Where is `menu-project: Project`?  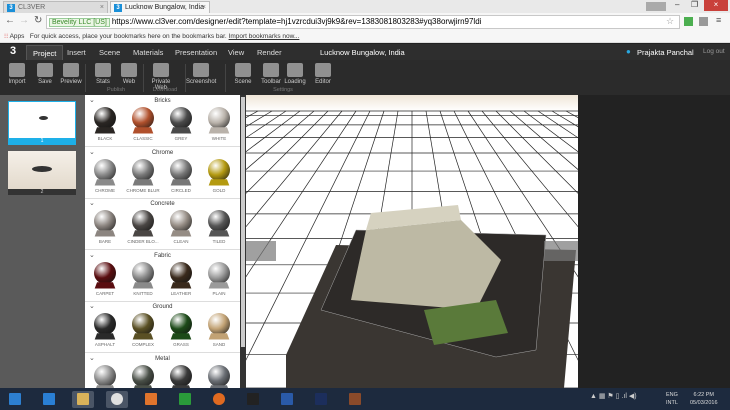 menu-project: Project is located at coordinates (45, 52).